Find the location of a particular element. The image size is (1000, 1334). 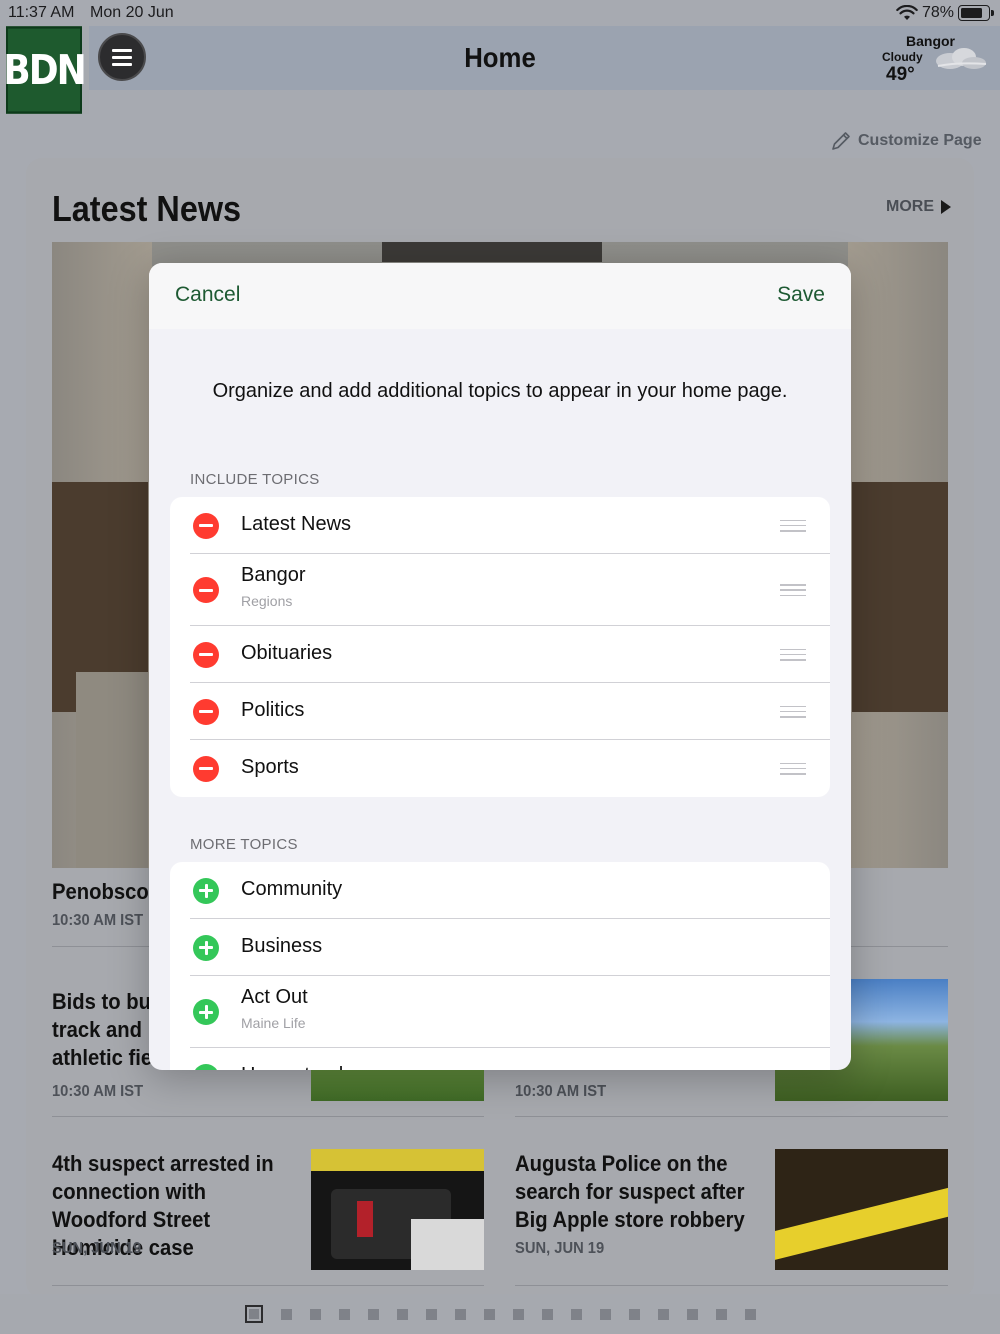

topic-category: Maine Life is located at coordinates (273, 1023).